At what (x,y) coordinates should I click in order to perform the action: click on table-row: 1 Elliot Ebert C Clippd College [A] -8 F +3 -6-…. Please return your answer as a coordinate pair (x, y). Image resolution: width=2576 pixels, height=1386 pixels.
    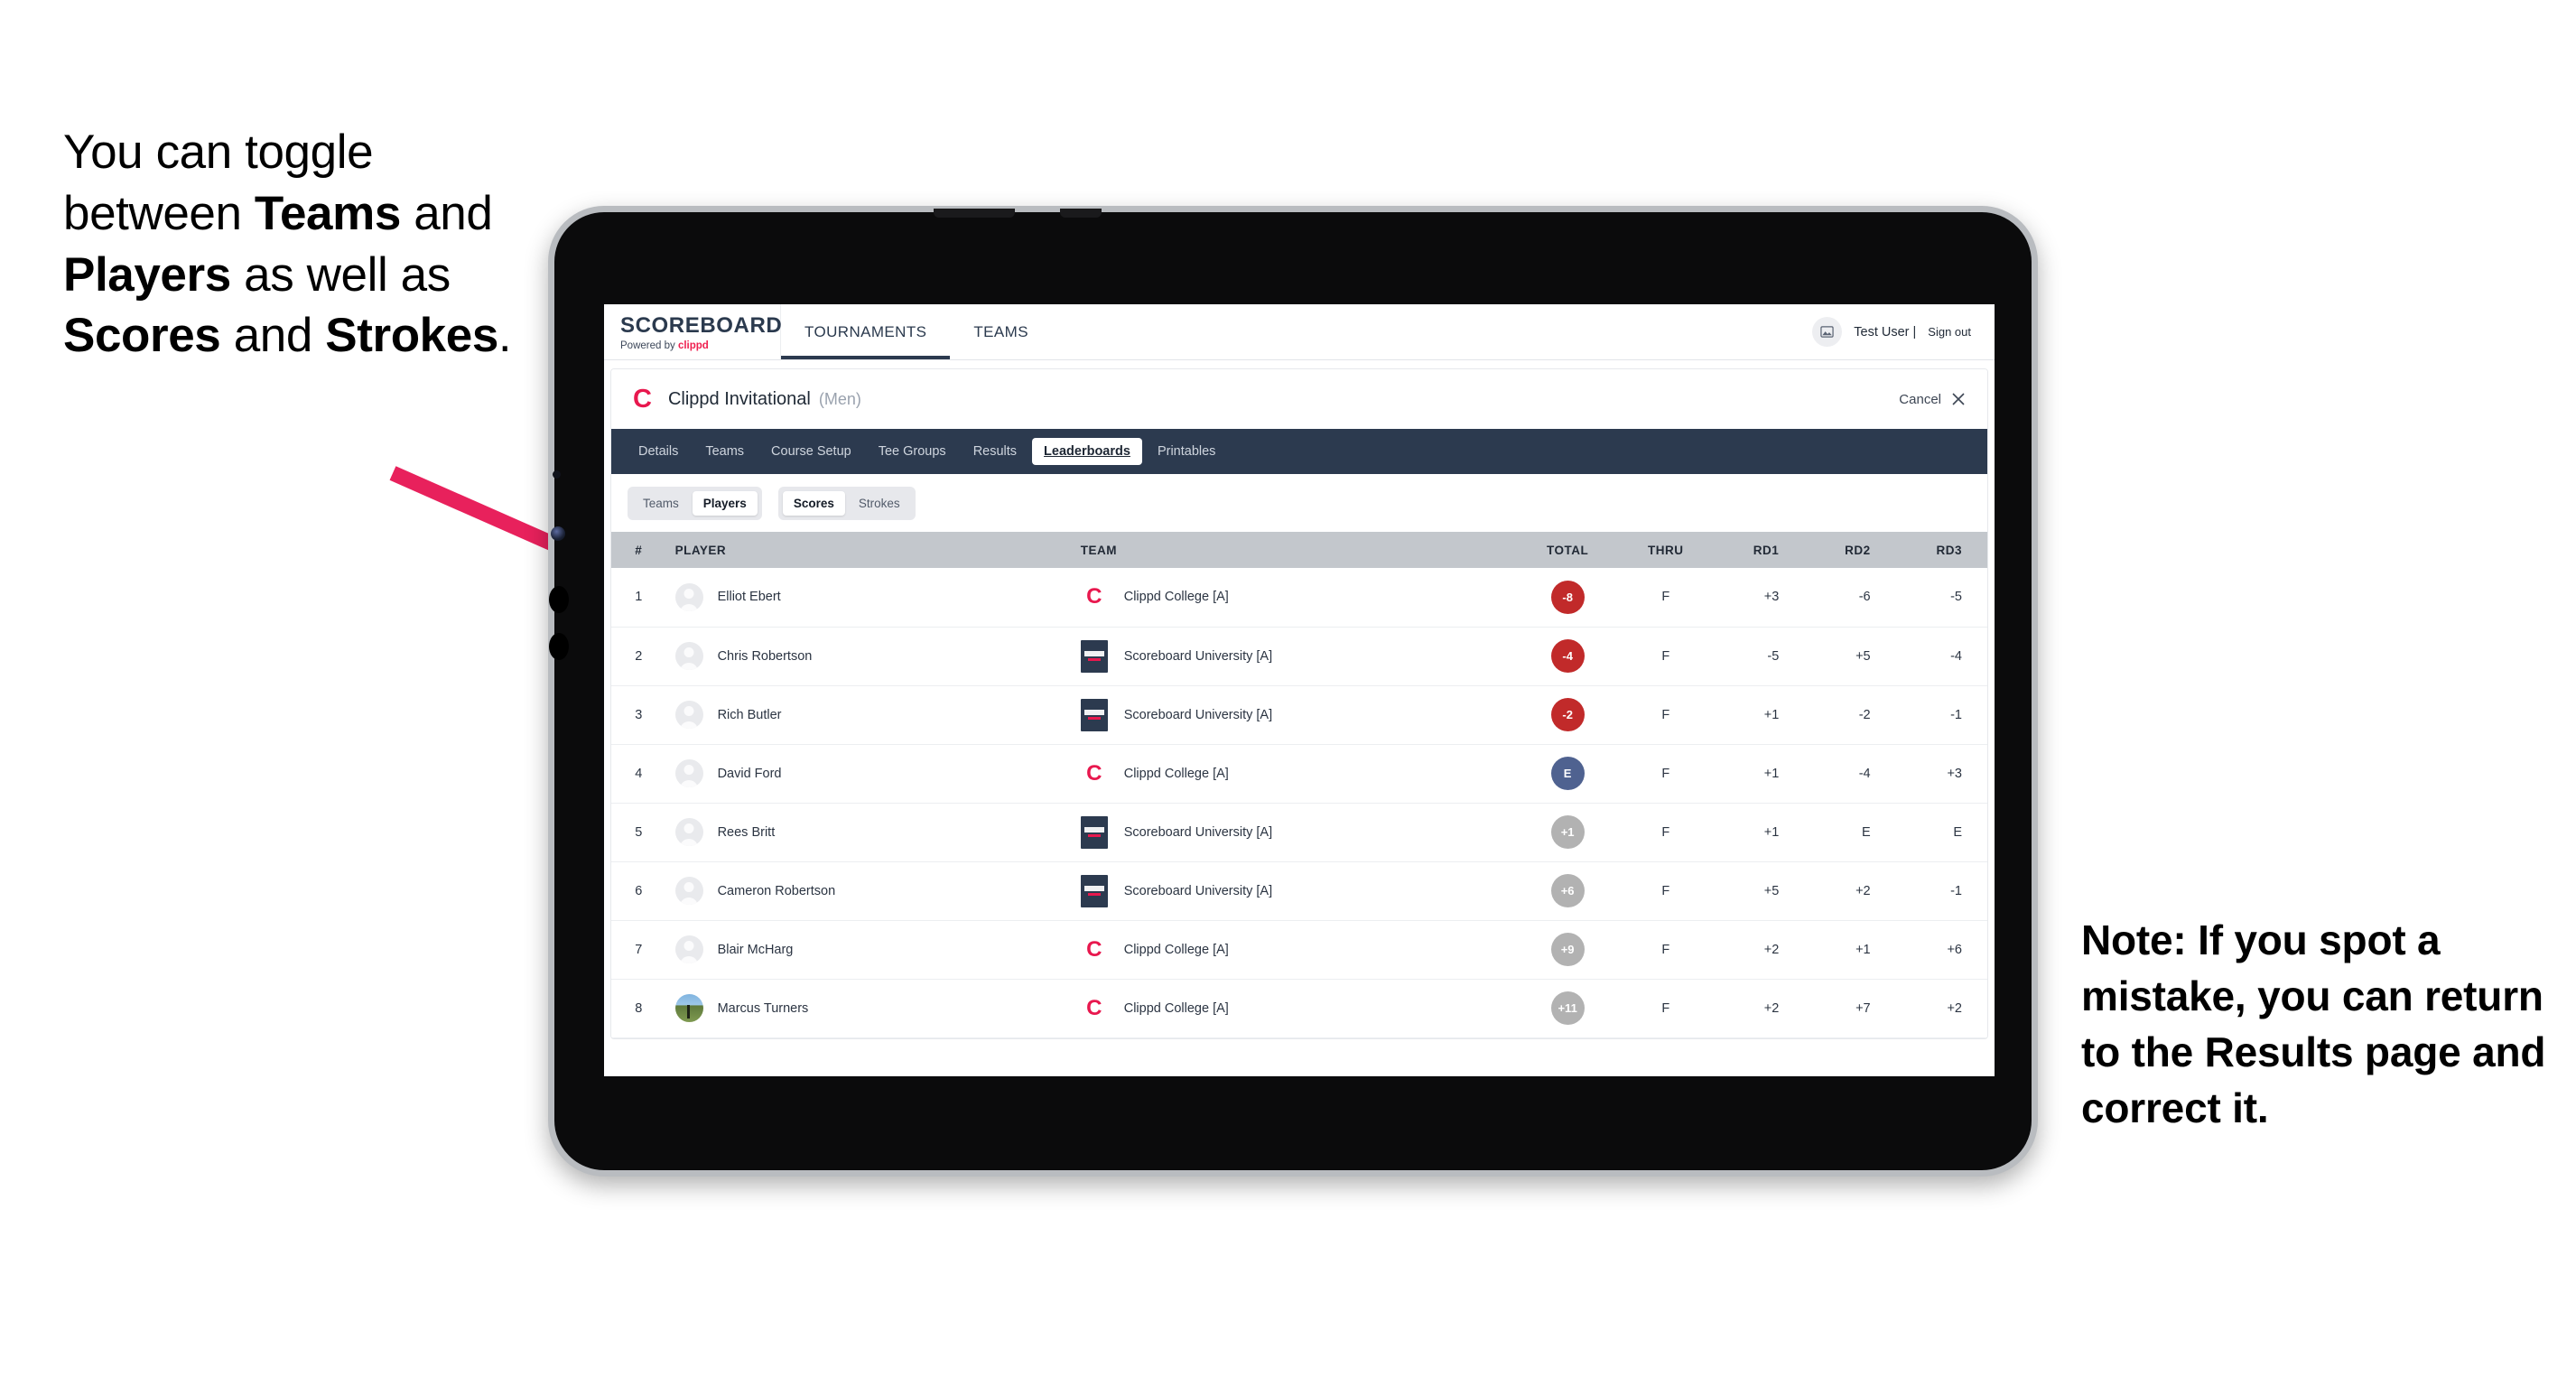
    Looking at the image, I should click on (1299, 598).